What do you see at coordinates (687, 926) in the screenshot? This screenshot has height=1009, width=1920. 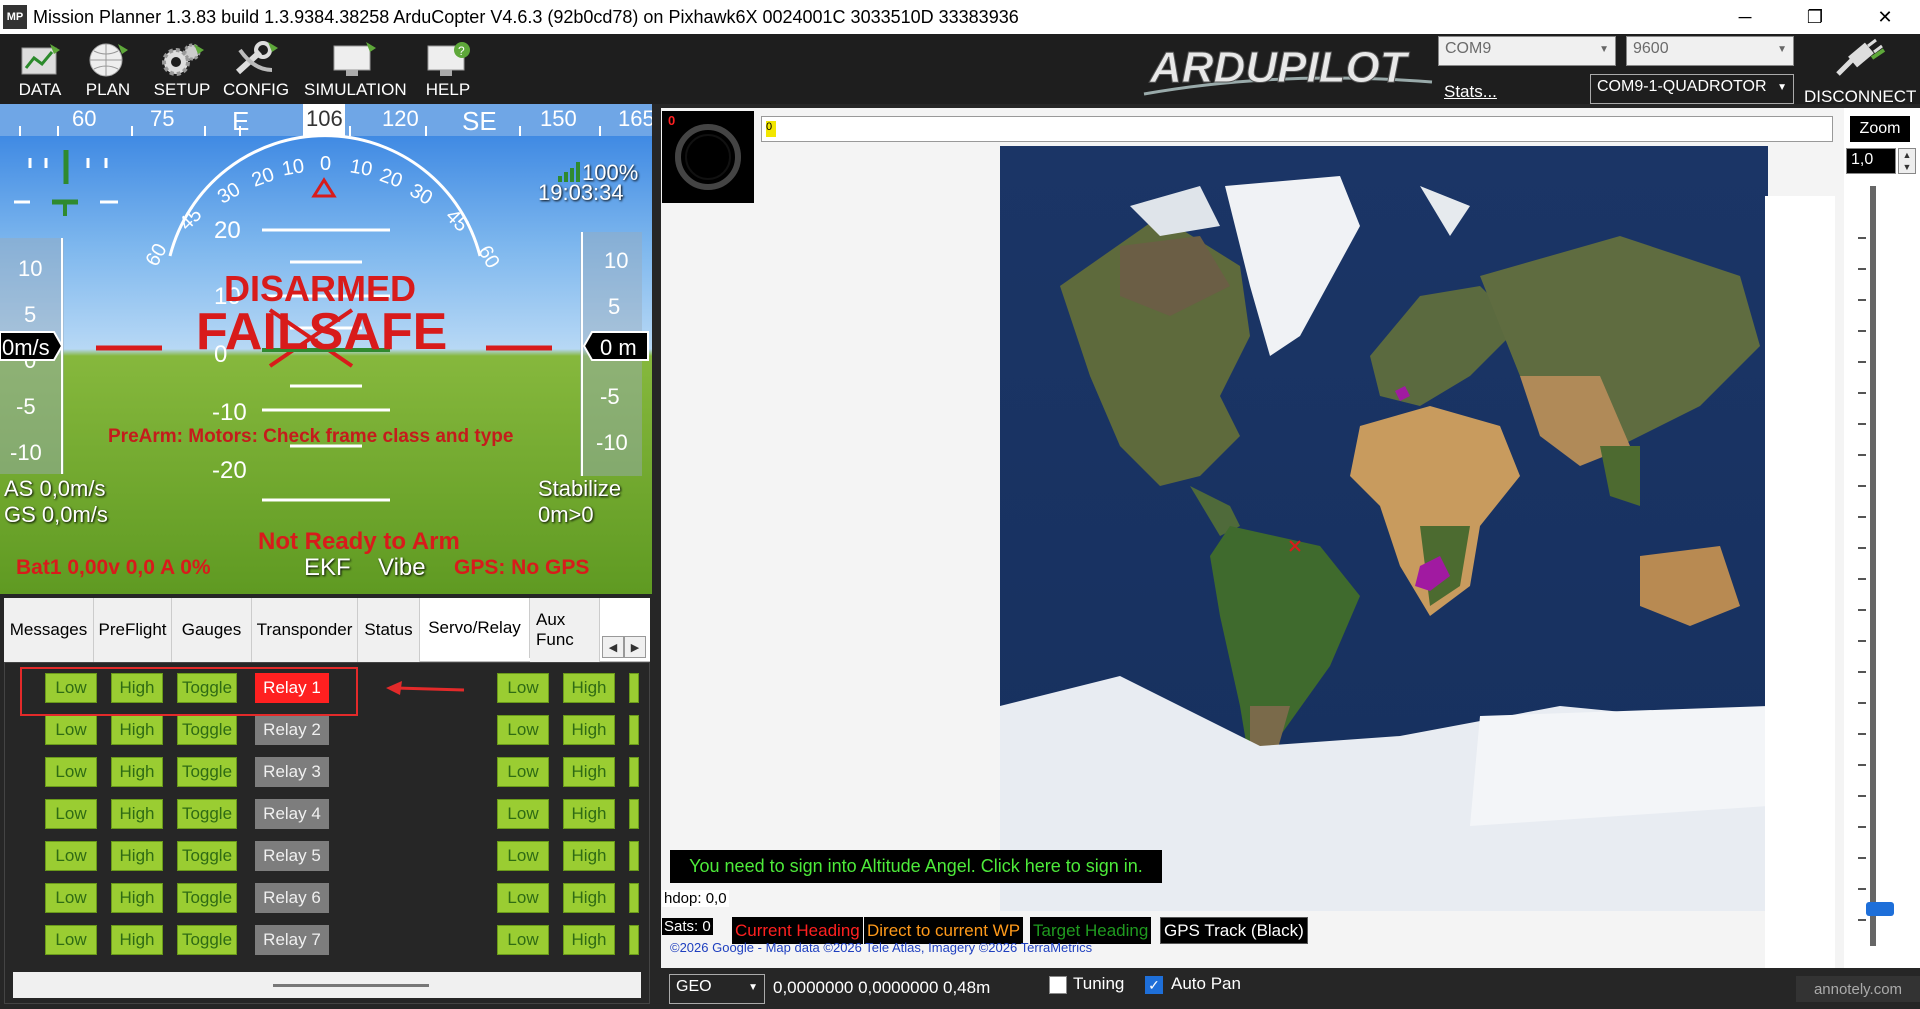 I see `sats-value: Sats: 0` at bounding box center [687, 926].